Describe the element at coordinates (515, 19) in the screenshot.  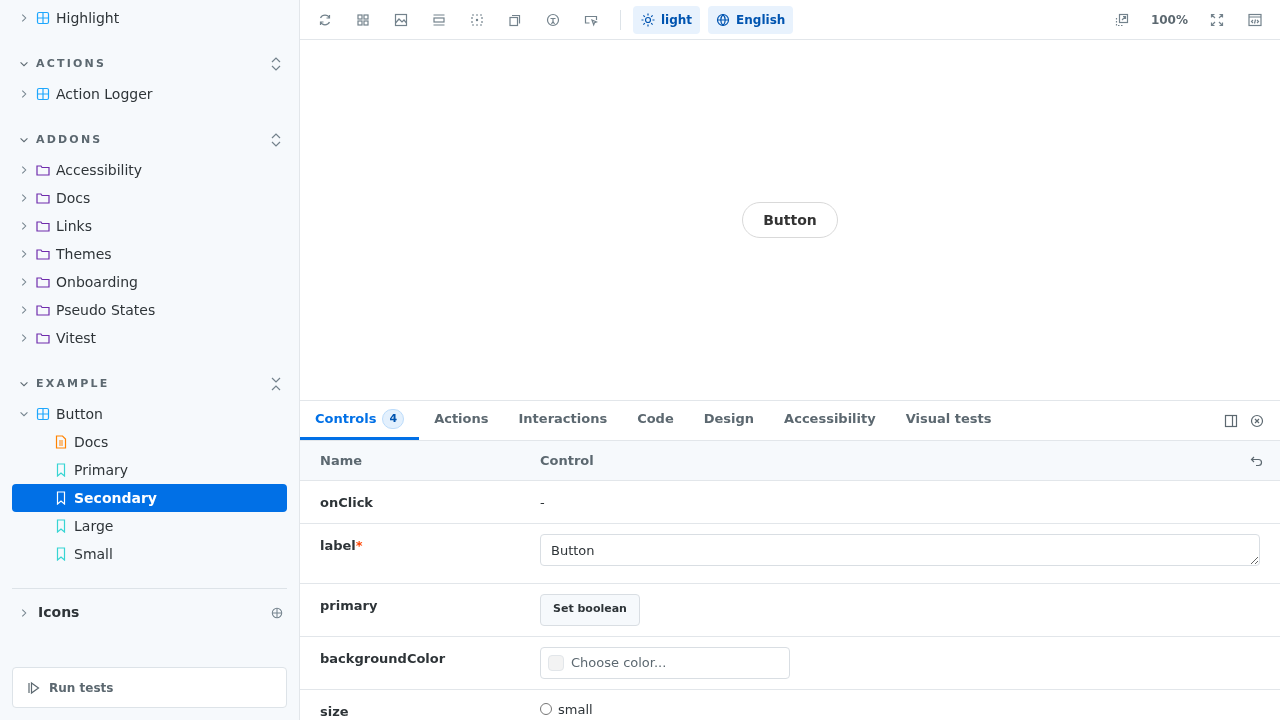
I see `layers-icon` at that location.